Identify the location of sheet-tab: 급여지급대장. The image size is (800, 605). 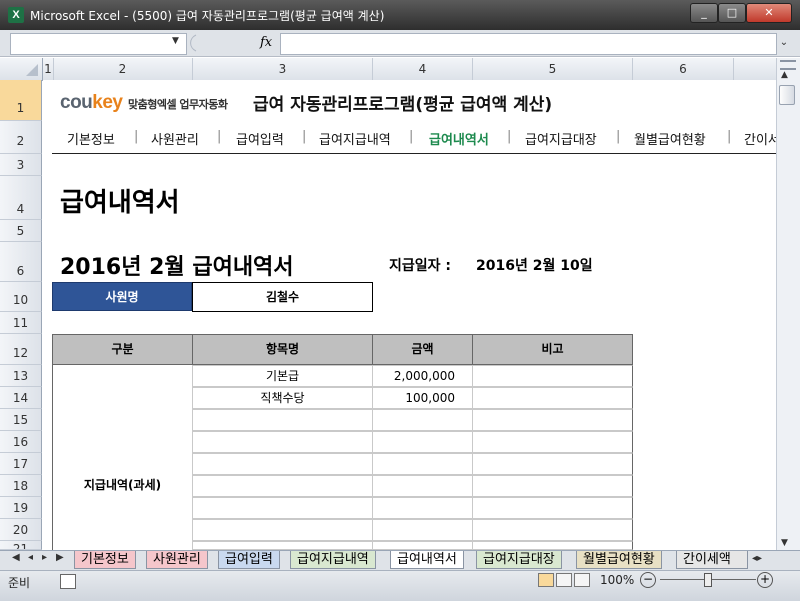
(519, 560).